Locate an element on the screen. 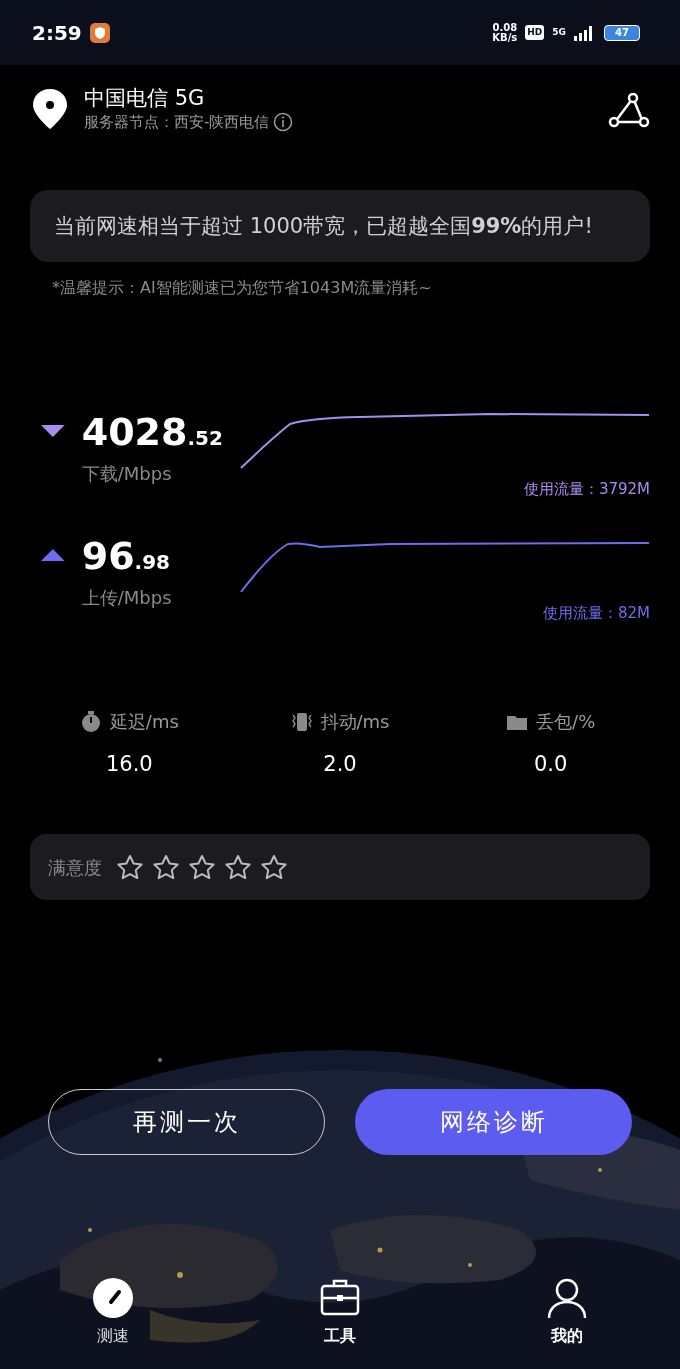 The width and height of the screenshot is (680, 1369). metric-value: 2.0 is located at coordinates (340, 764).